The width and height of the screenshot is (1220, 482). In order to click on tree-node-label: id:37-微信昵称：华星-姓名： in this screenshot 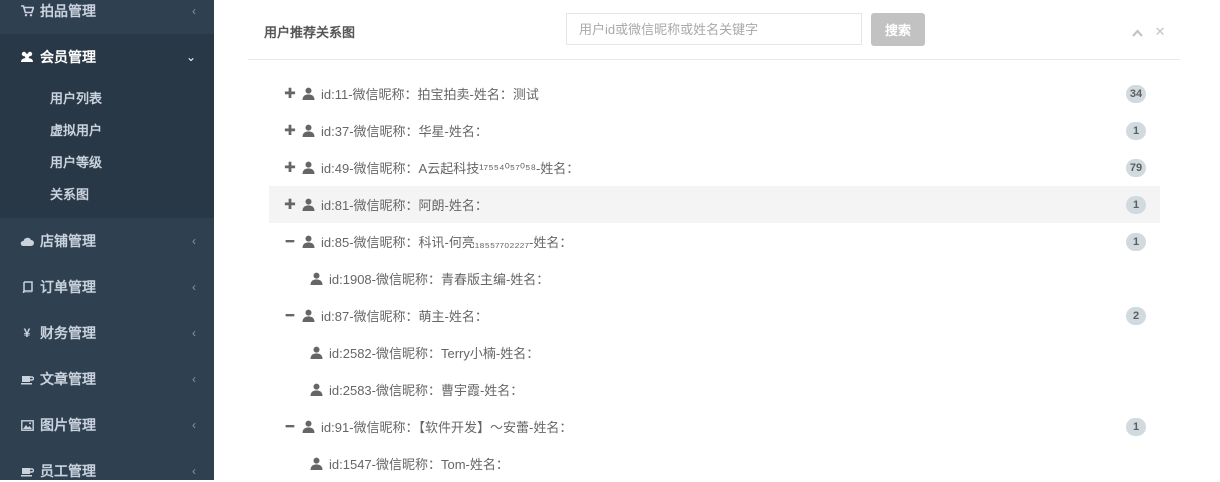, I will do `click(404, 131)`.